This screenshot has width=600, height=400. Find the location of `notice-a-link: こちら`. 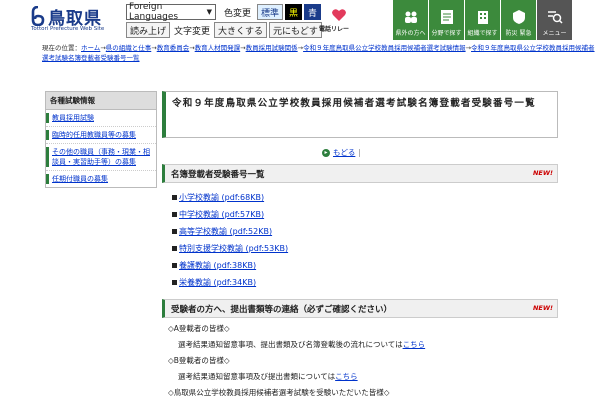

notice-a-link: こちら is located at coordinates (414, 344).